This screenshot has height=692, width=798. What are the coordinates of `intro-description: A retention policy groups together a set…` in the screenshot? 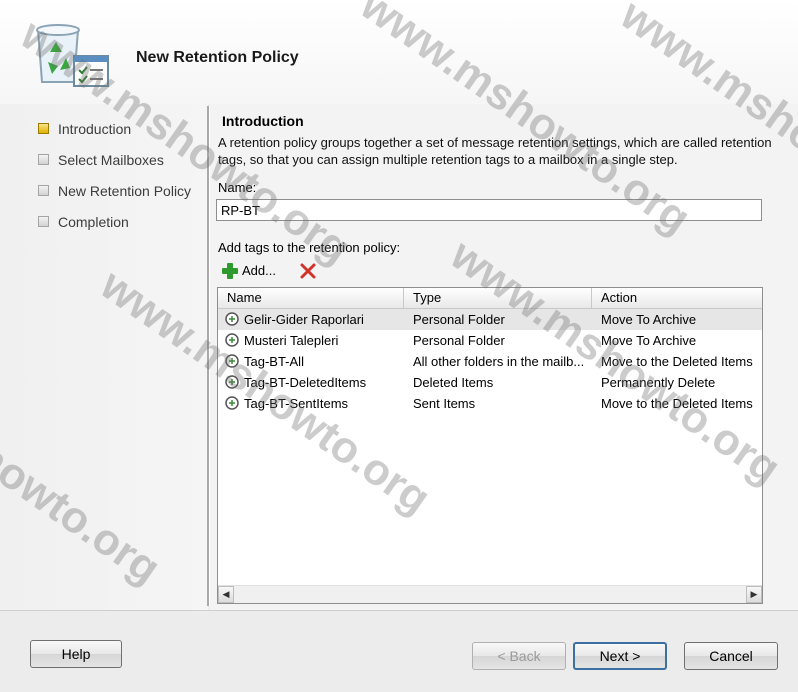 It's located at (495, 151).